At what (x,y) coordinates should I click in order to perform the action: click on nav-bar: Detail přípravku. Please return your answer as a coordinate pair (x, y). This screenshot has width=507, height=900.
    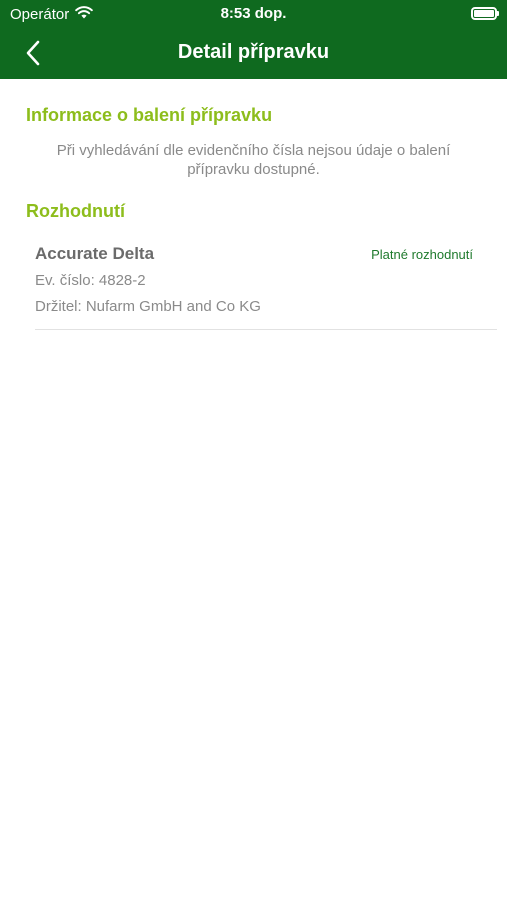
    Looking at the image, I should click on (253, 53).